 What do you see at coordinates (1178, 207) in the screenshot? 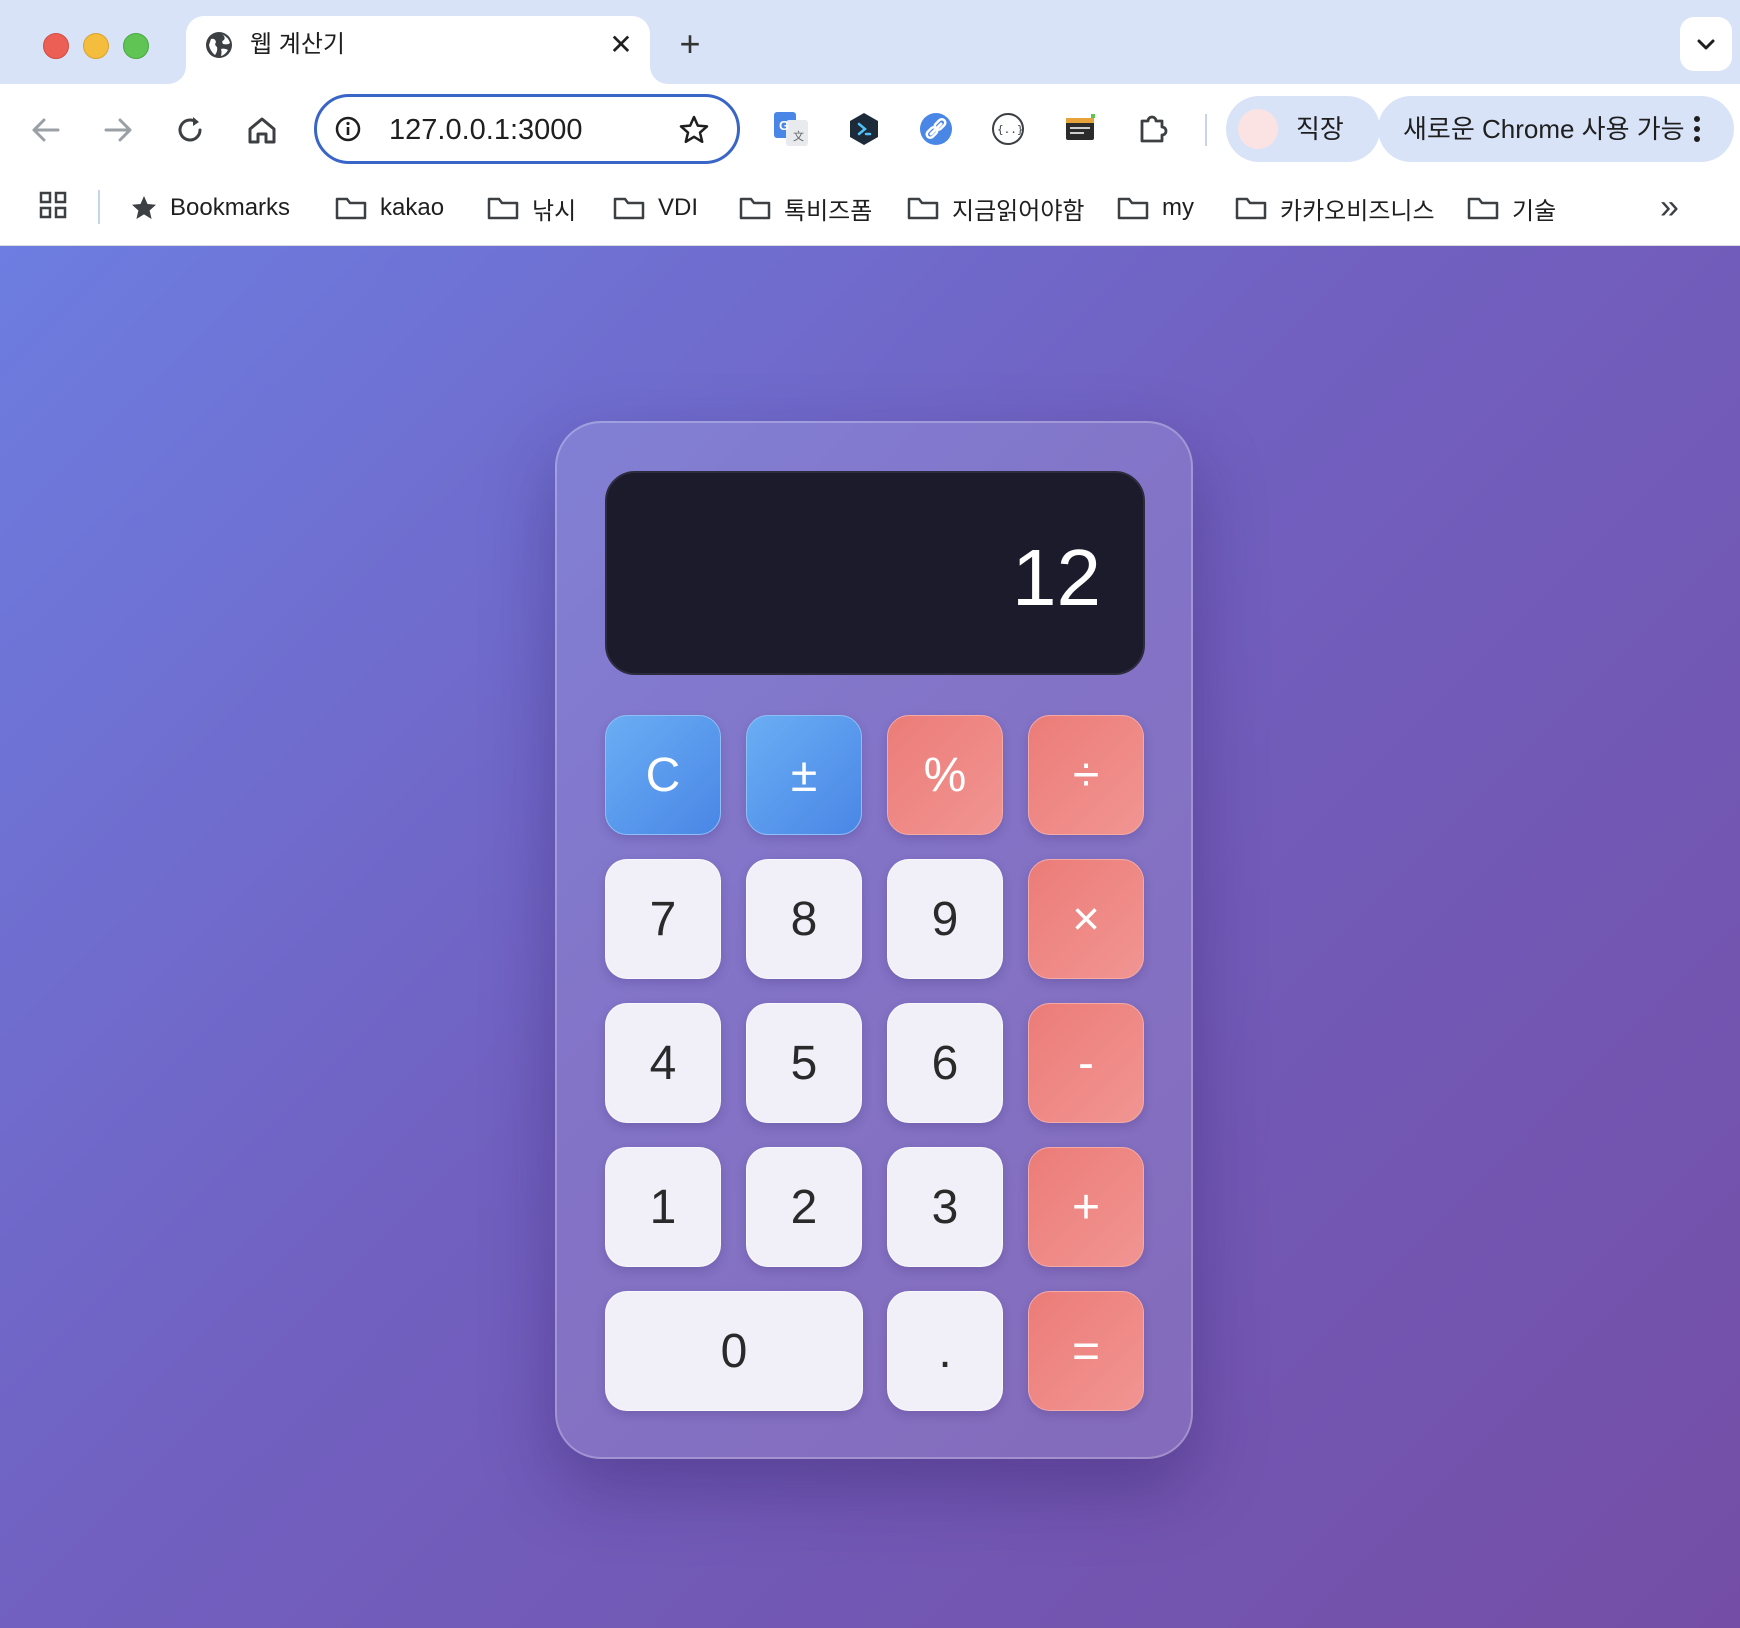
I see `bookmark-label: my` at bounding box center [1178, 207].